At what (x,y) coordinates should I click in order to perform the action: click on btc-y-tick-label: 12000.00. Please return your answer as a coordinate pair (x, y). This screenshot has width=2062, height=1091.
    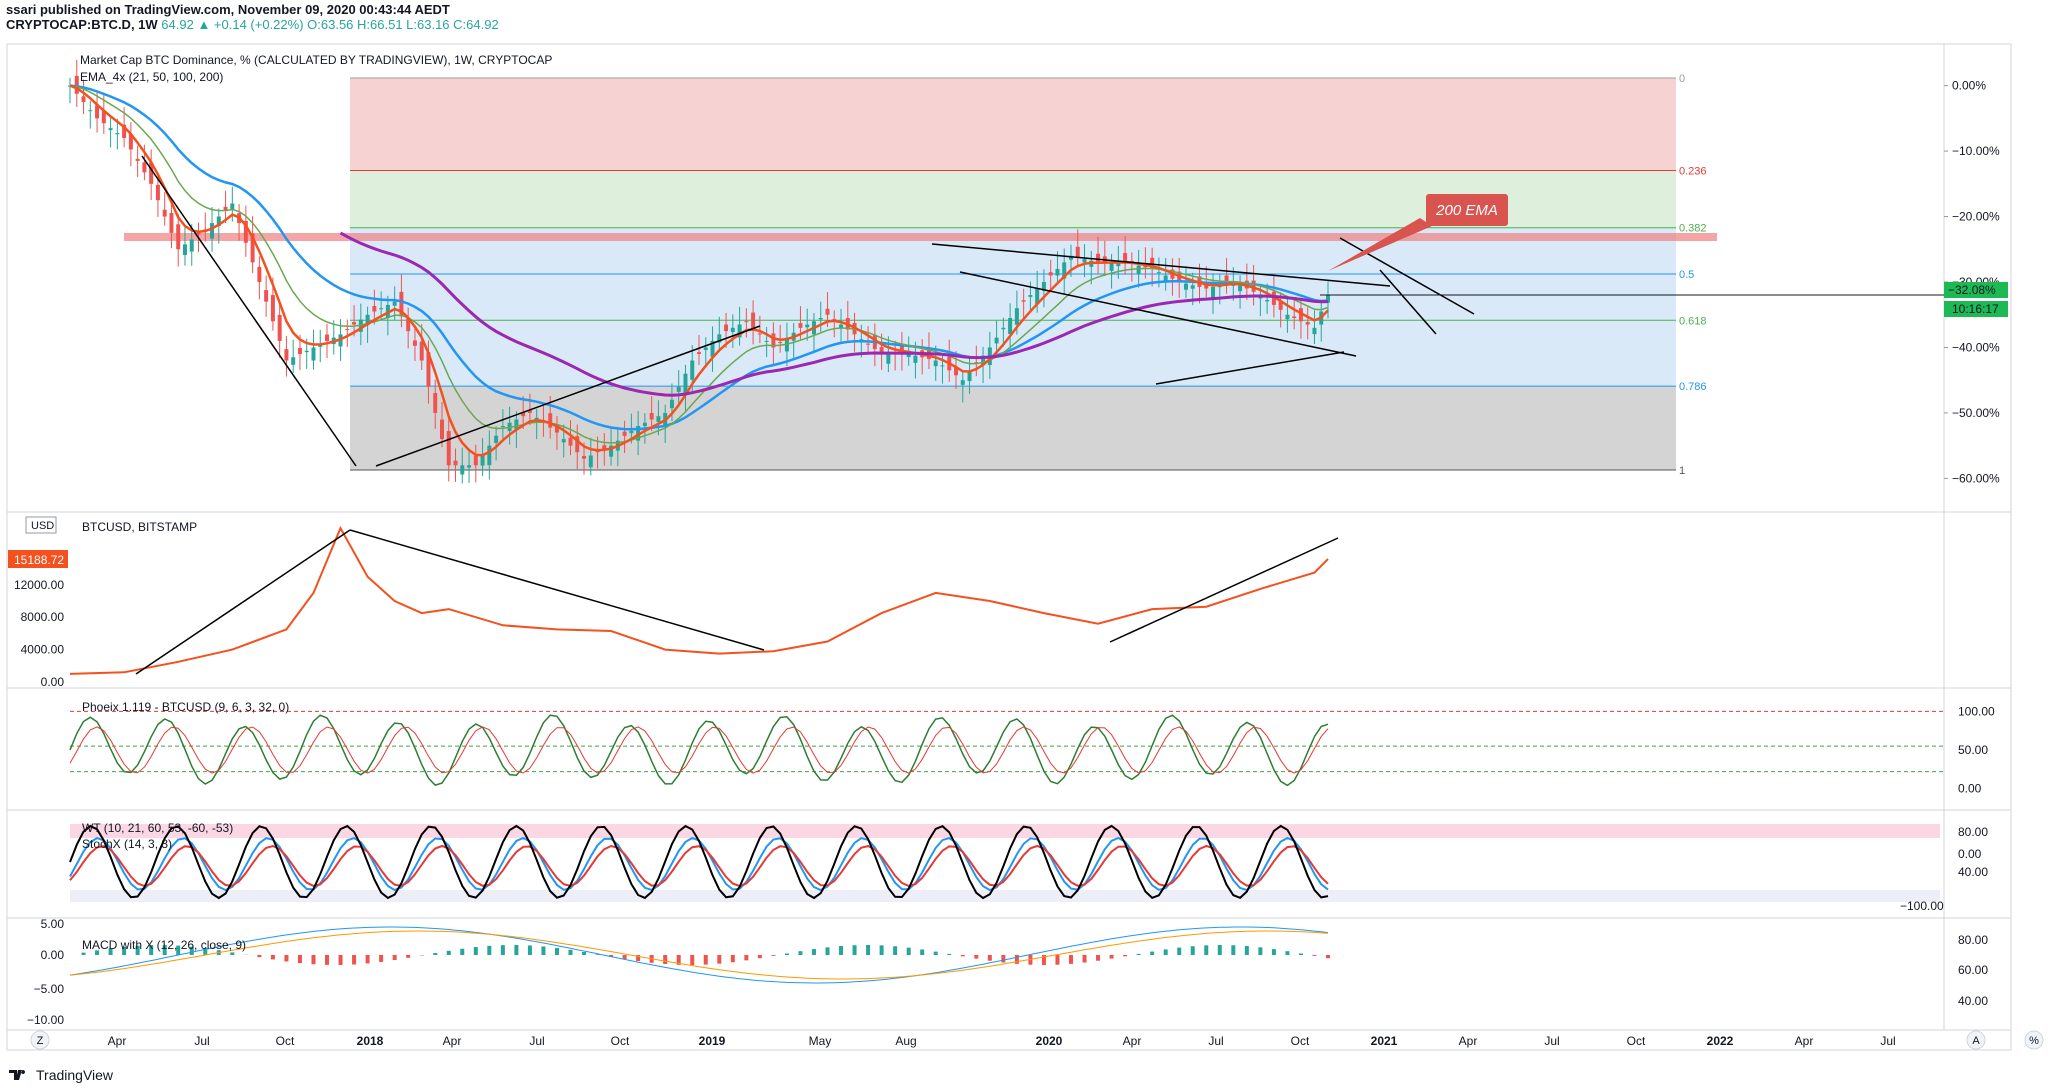
    Looking at the image, I should click on (39, 585).